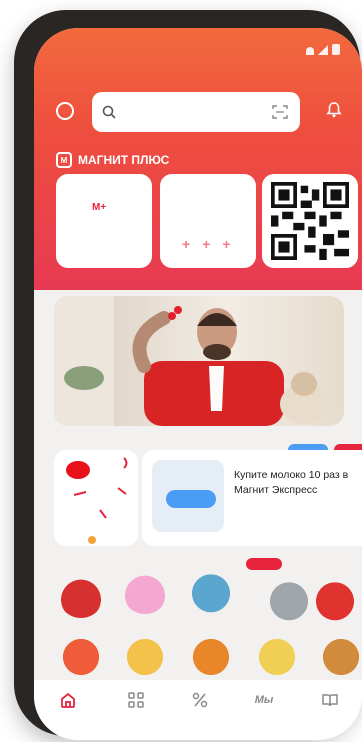  I want to click on search-bar, so click(196, 112).